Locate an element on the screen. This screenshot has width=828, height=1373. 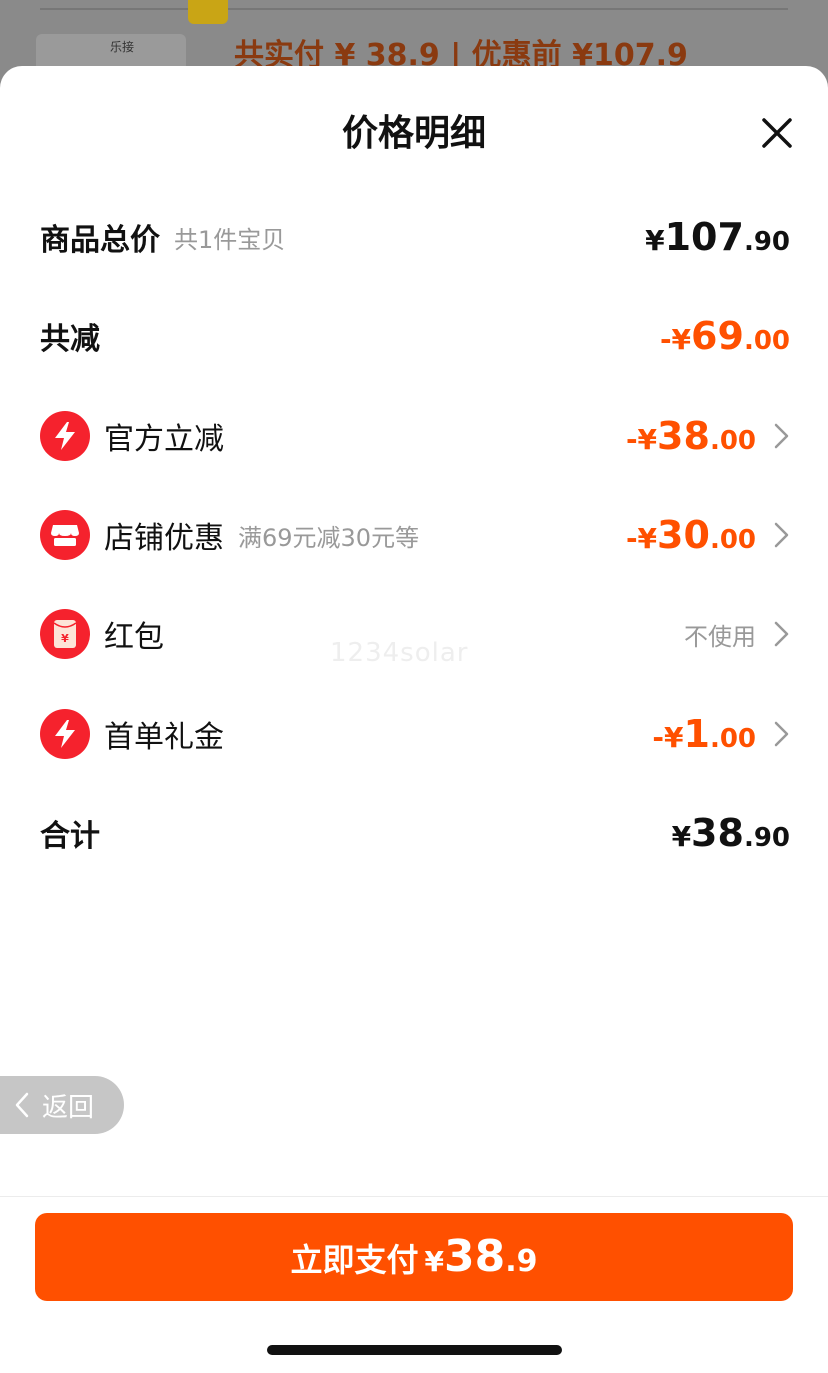
total-amount: ¥38.90 is located at coordinates (730, 833).